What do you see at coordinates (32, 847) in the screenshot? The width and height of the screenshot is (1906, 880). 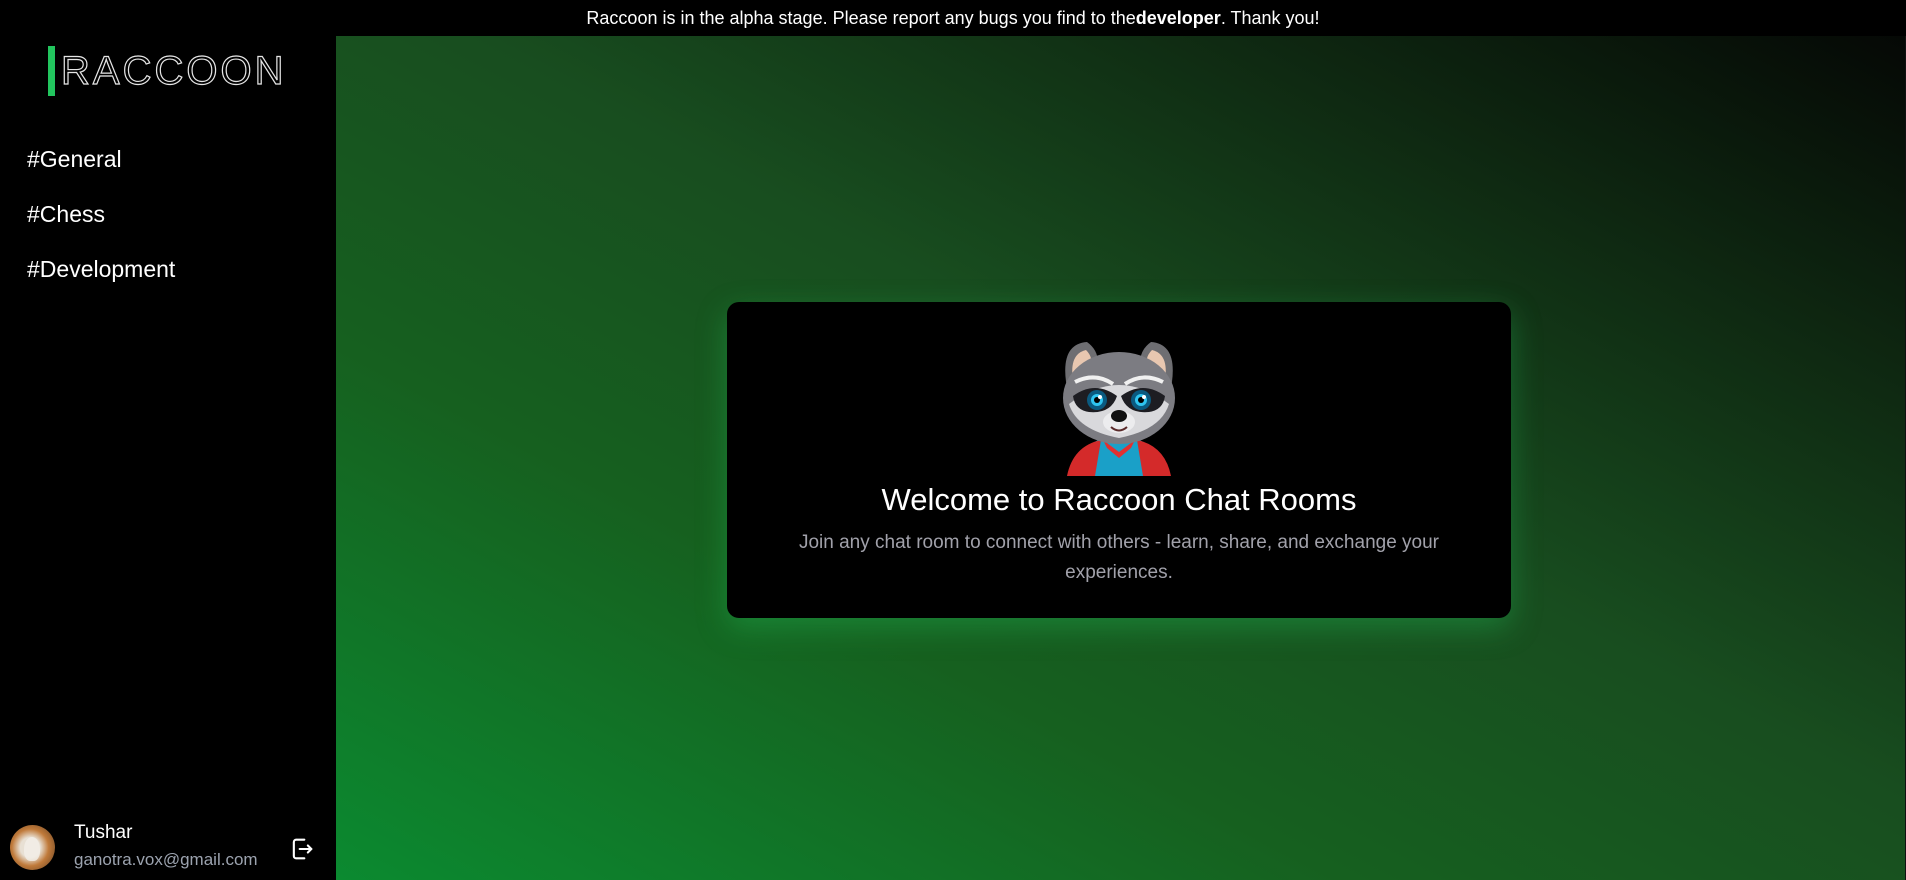 I see `avatar` at bounding box center [32, 847].